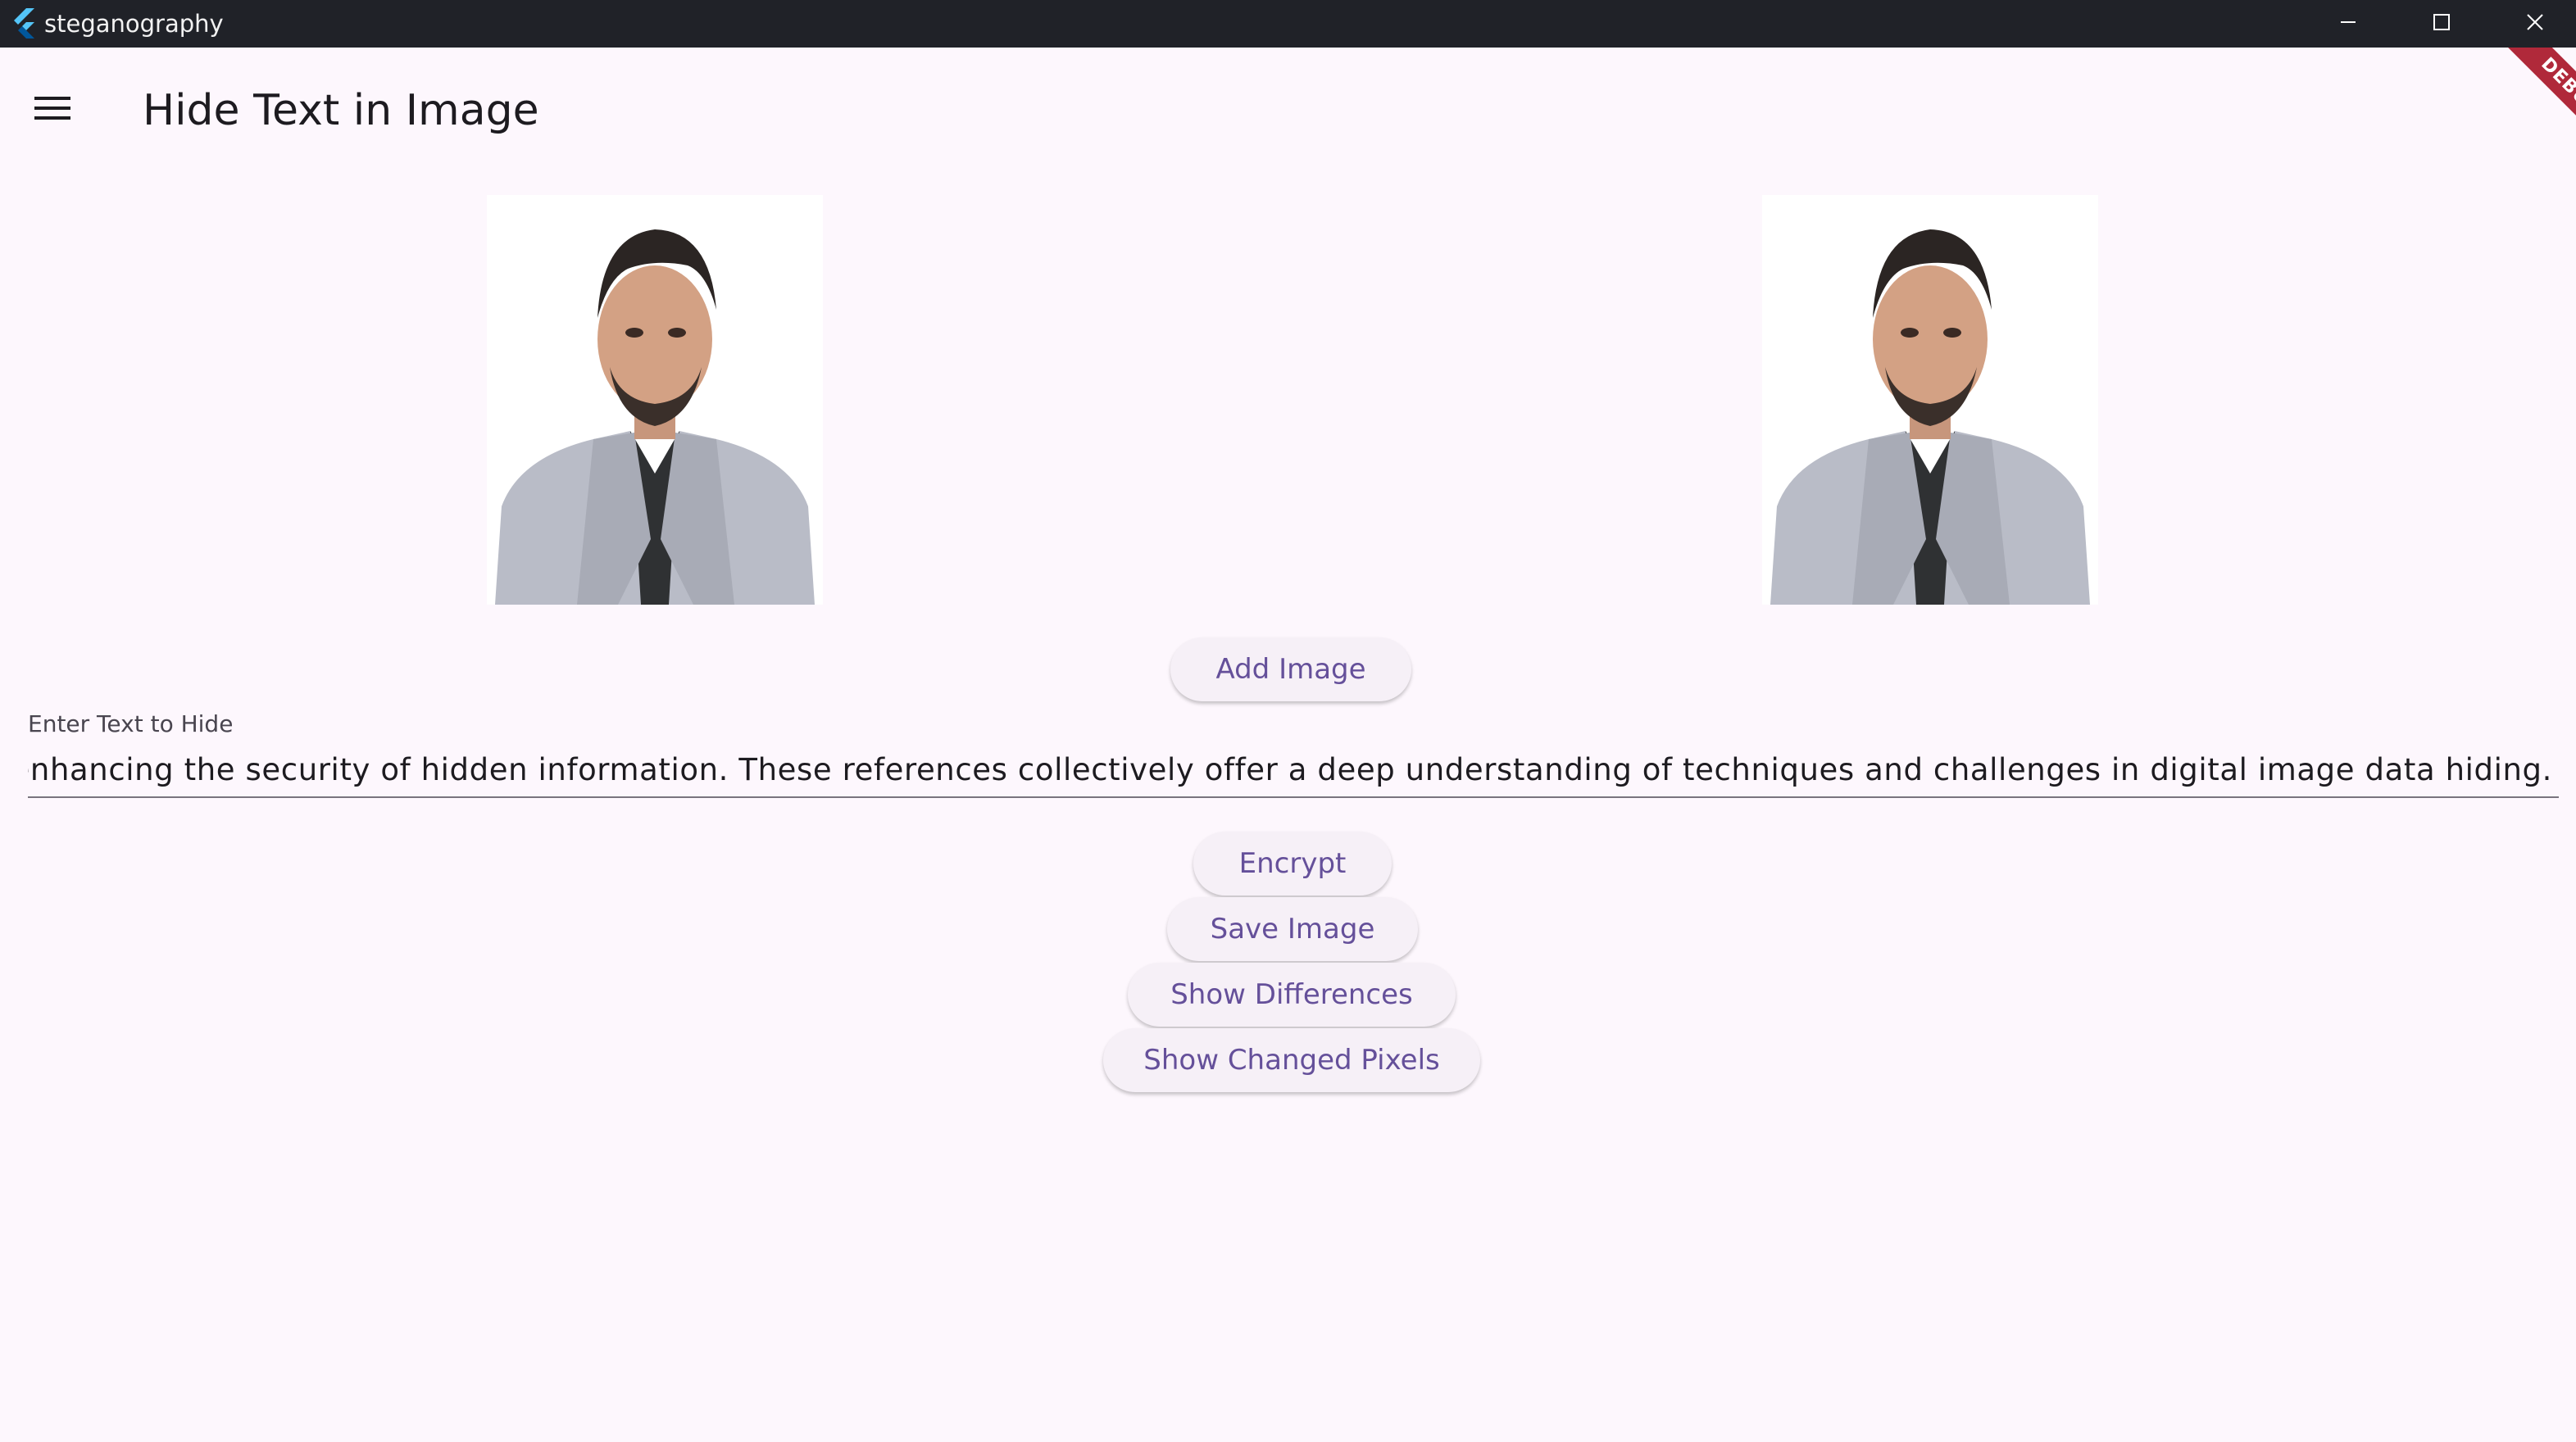 The width and height of the screenshot is (2576, 1442). Describe the element at coordinates (1292, 929) in the screenshot. I see `save-image-button: Save Image` at that location.